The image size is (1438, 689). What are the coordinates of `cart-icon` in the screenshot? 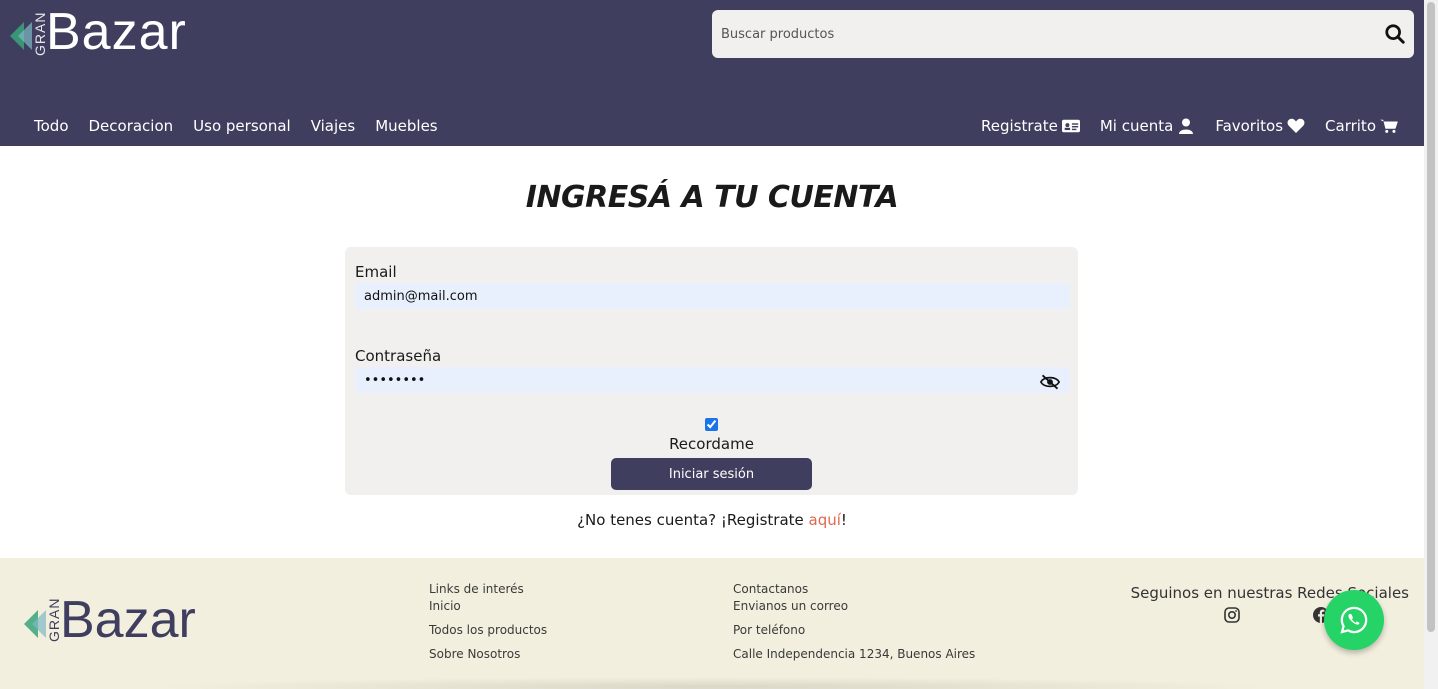 It's located at (1389, 126).